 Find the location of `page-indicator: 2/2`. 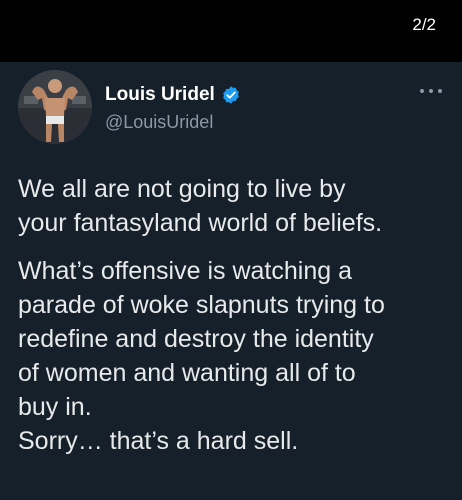

page-indicator: 2/2 is located at coordinates (424, 24).